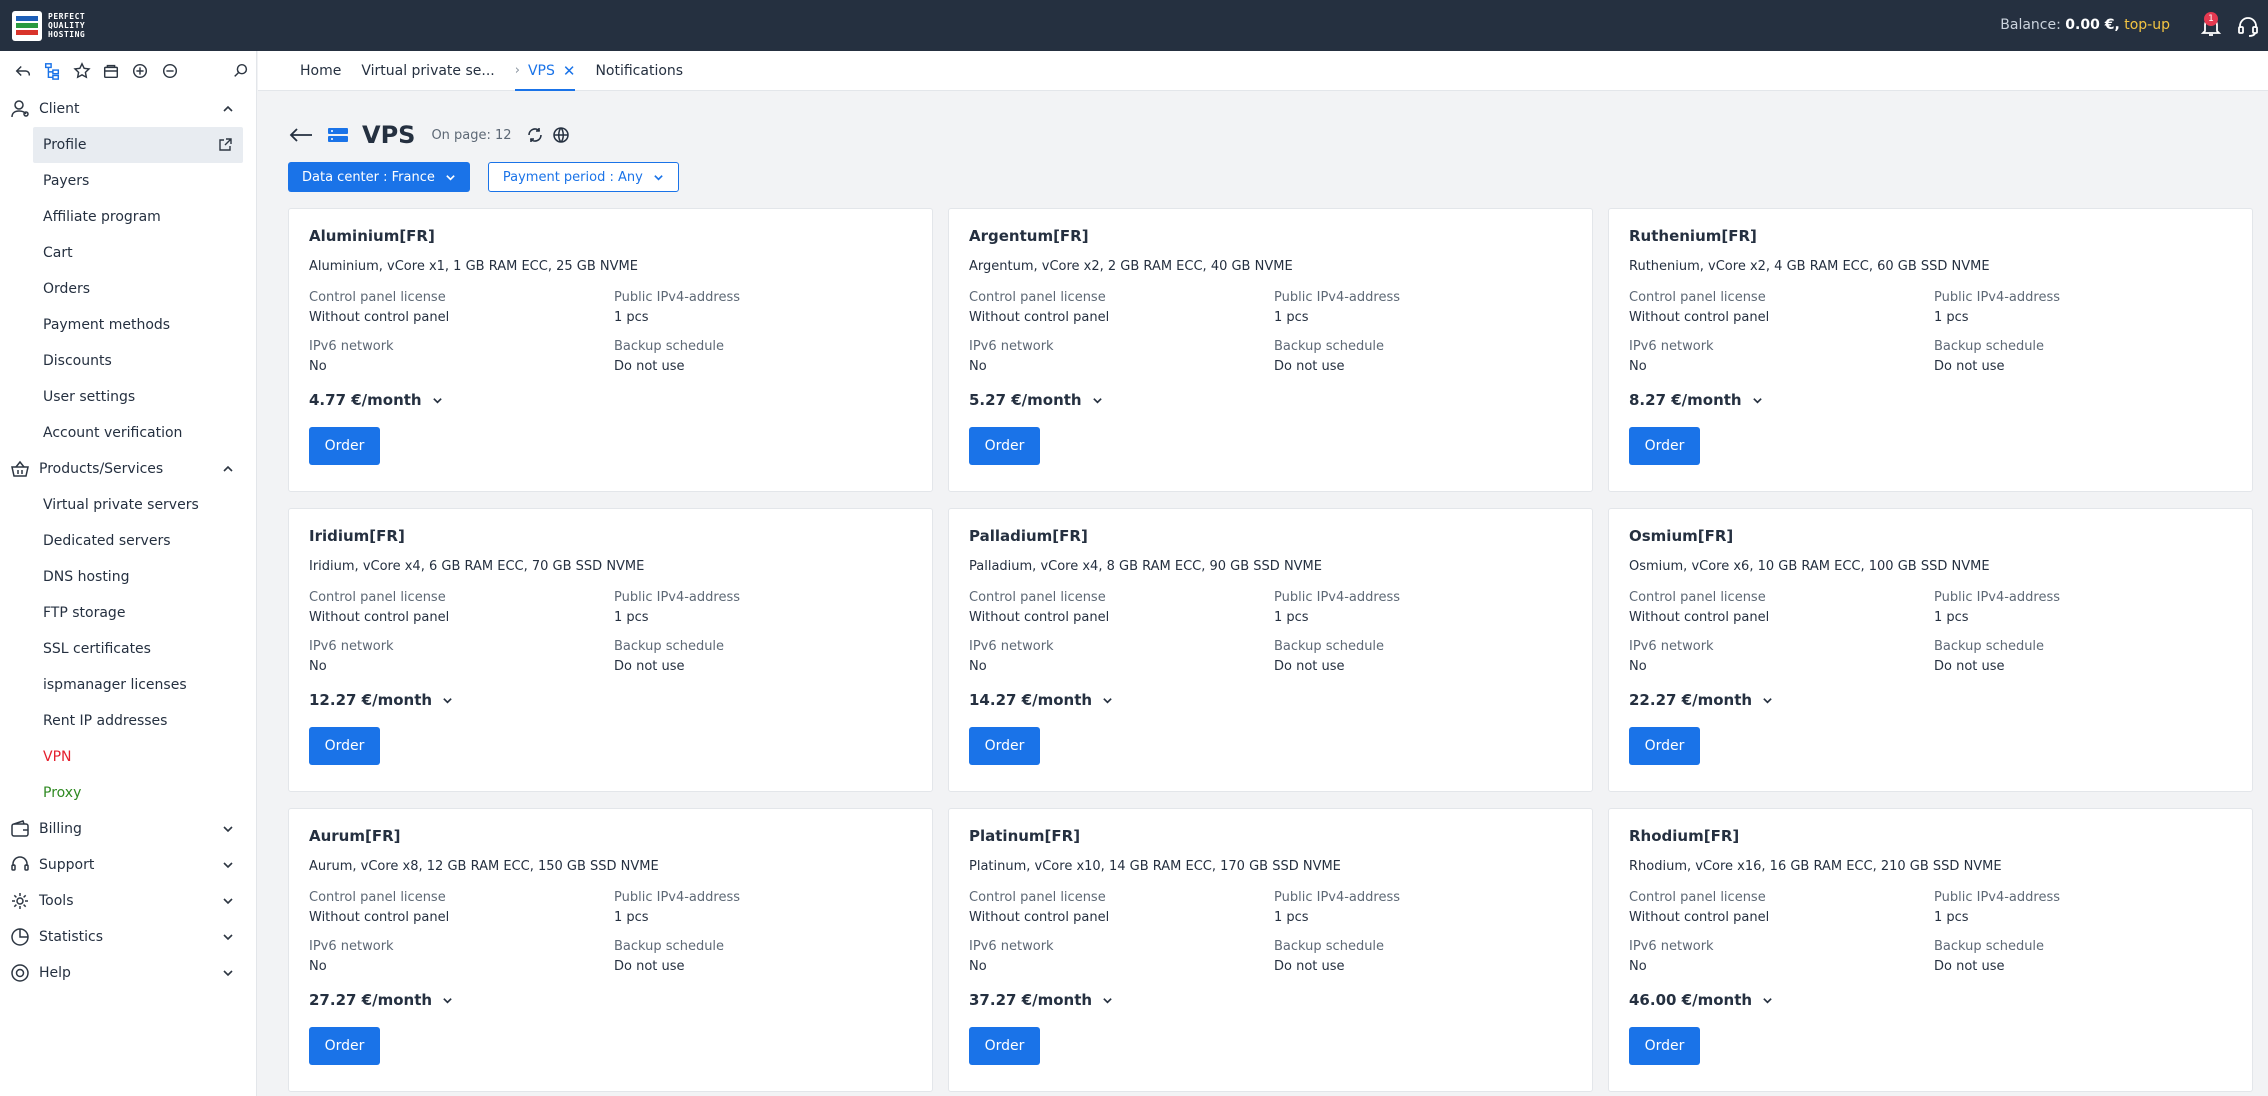 This screenshot has width=2268, height=1096. What do you see at coordinates (128, 685) in the screenshot?
I see `sidebar-item-ispmanager: ispmanager licenses` at bounding box center [128, 685].